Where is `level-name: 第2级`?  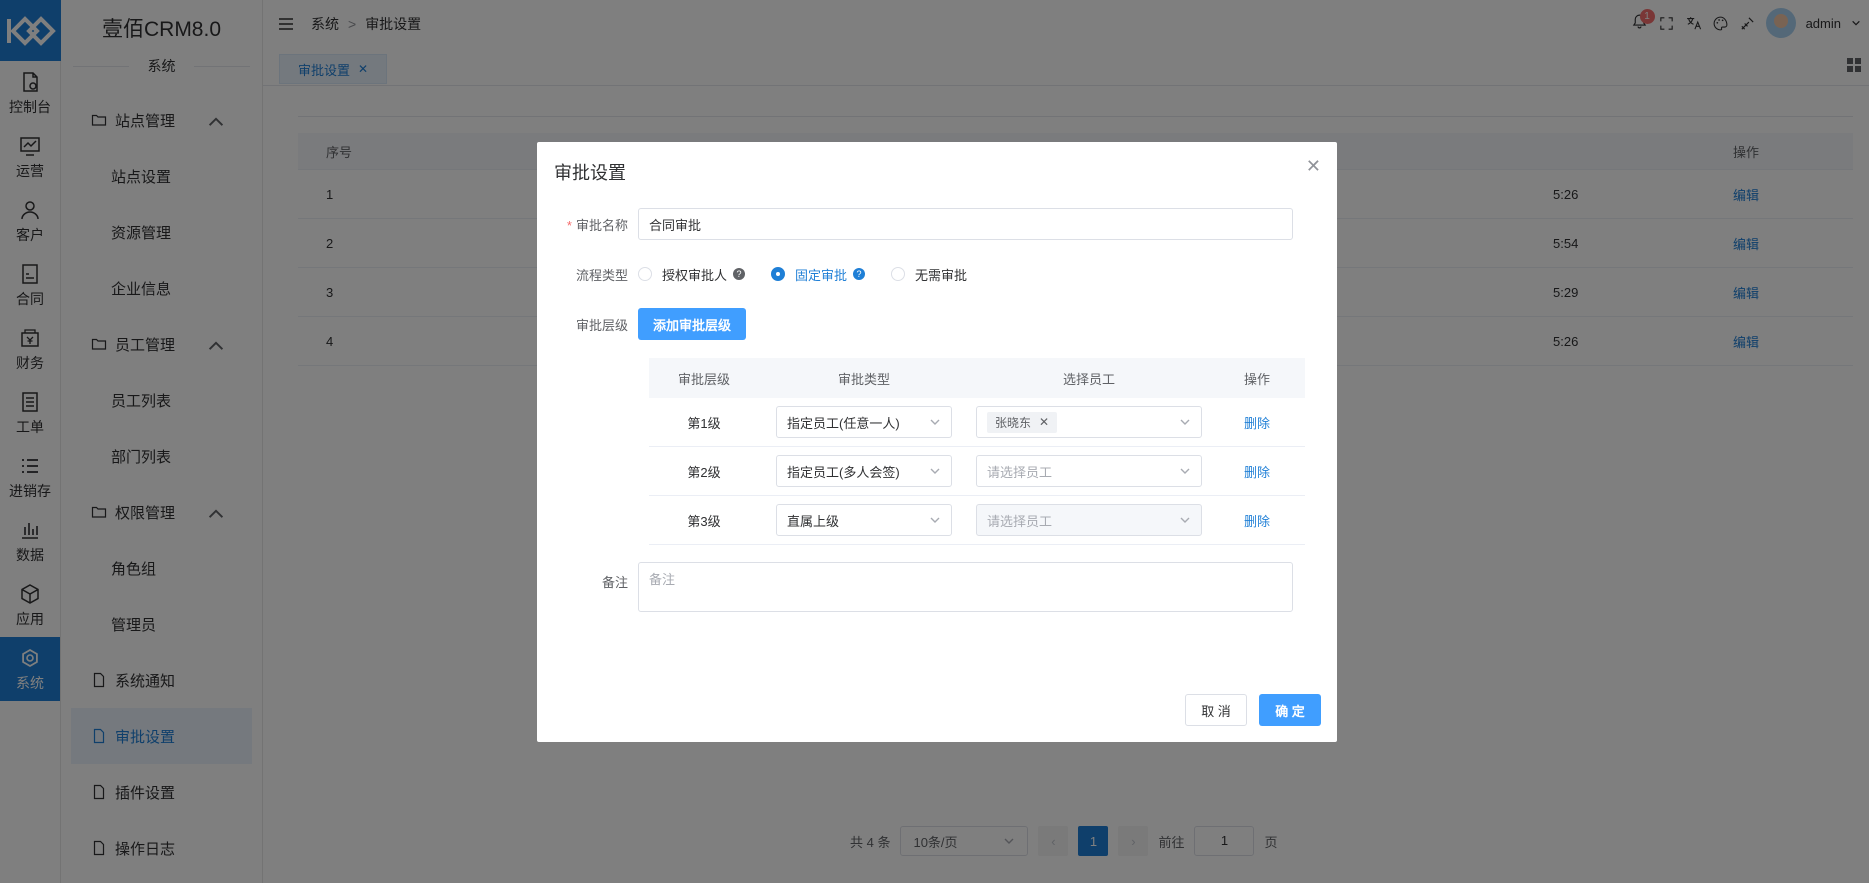
level-name: 第2级 is located at coordinates (704, 472).